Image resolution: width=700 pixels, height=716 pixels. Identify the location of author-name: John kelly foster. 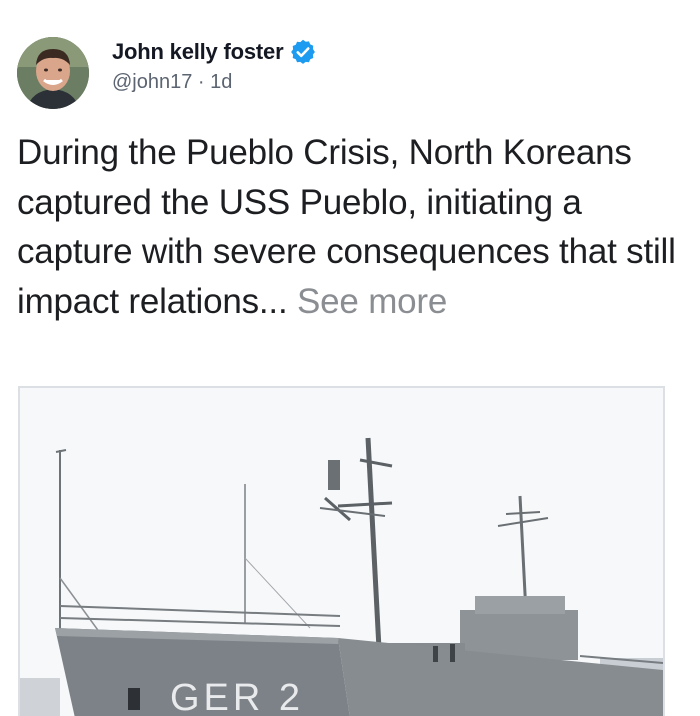
(198, 52).